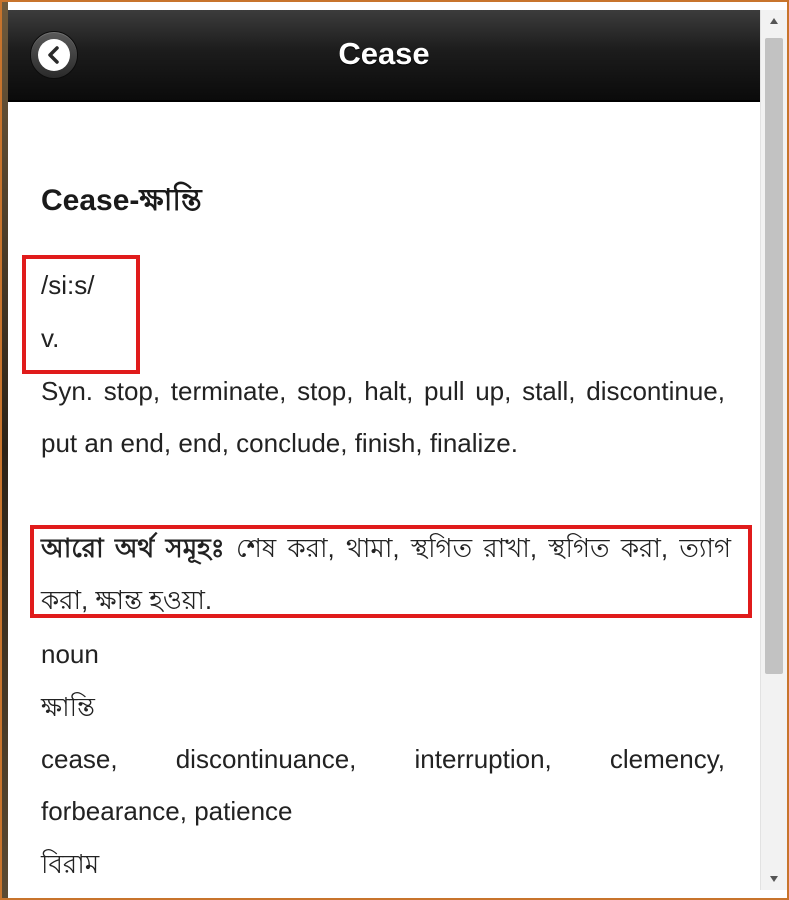 Image resolution: width=789 pixels, height=900 pixels. Describe the element at coordinates (391, 571) in the screenshot. I see `highlight-box-more-meanings` at that location.